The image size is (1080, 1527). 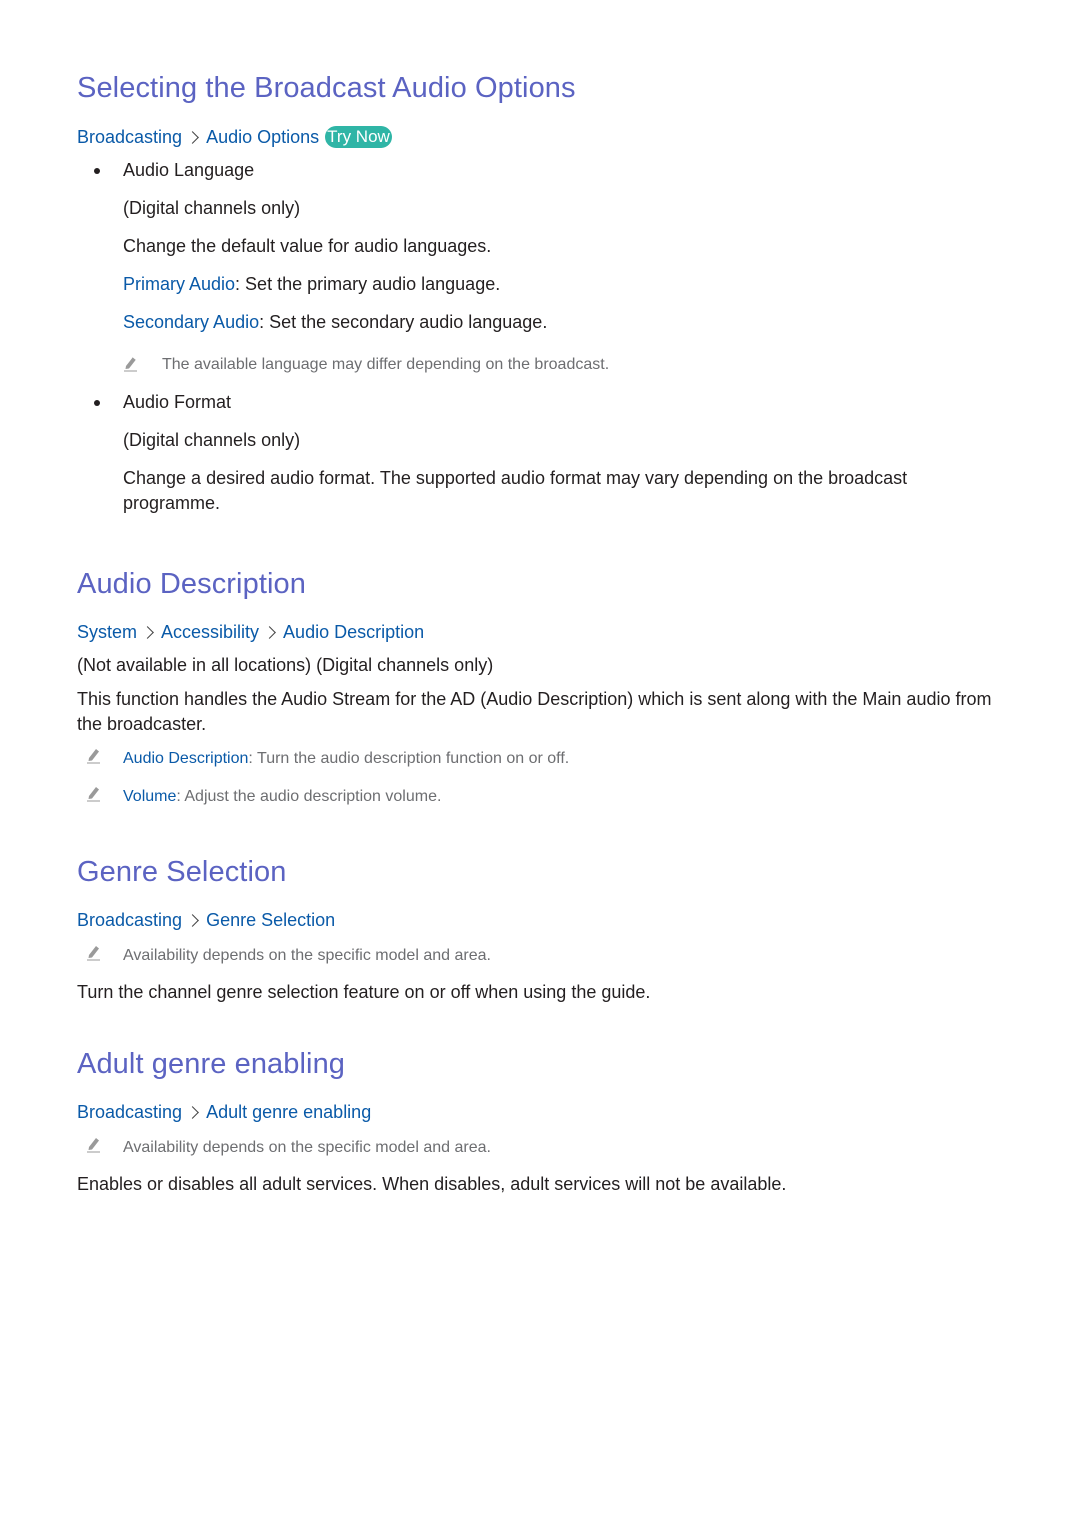 I want to click on note-desc: : Adjust the audio description volume., so click(x=309, y=796).